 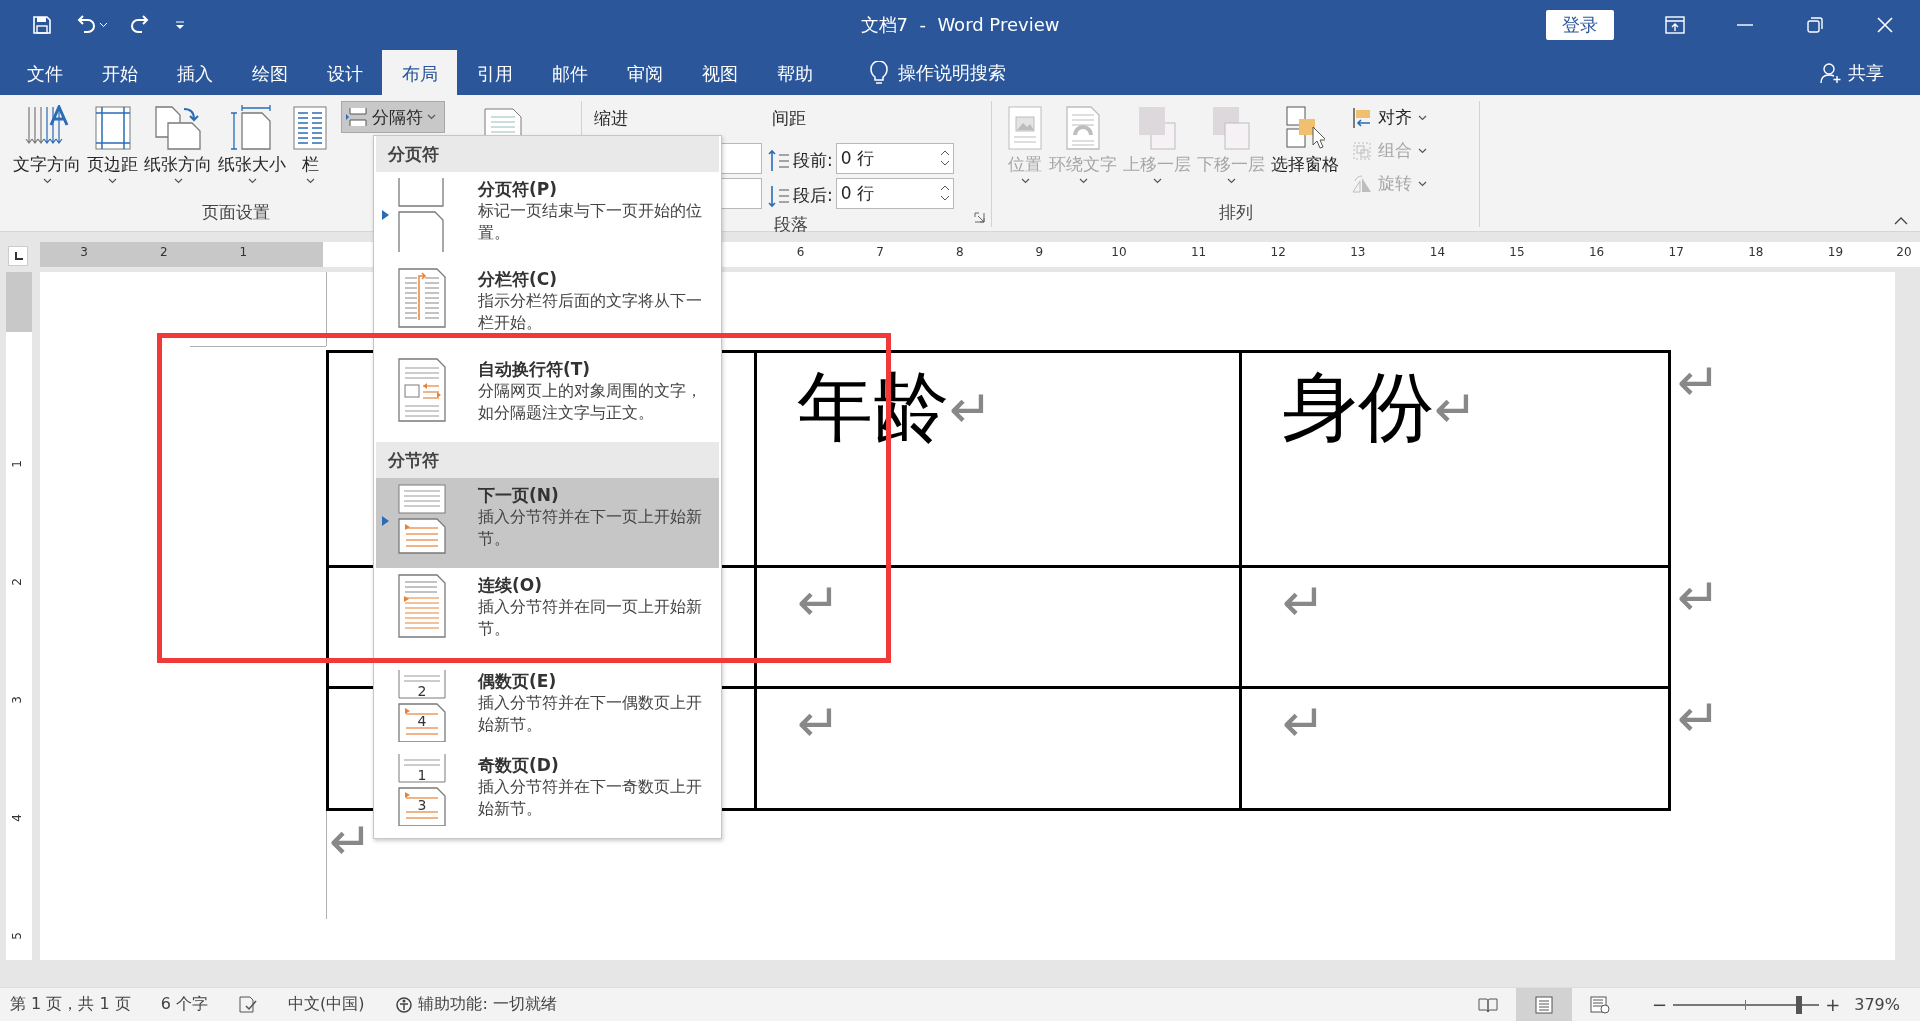 I want to click on menu-item-description: 插入分节符并在同一页上开始新节。, so click(x=590, y=618).